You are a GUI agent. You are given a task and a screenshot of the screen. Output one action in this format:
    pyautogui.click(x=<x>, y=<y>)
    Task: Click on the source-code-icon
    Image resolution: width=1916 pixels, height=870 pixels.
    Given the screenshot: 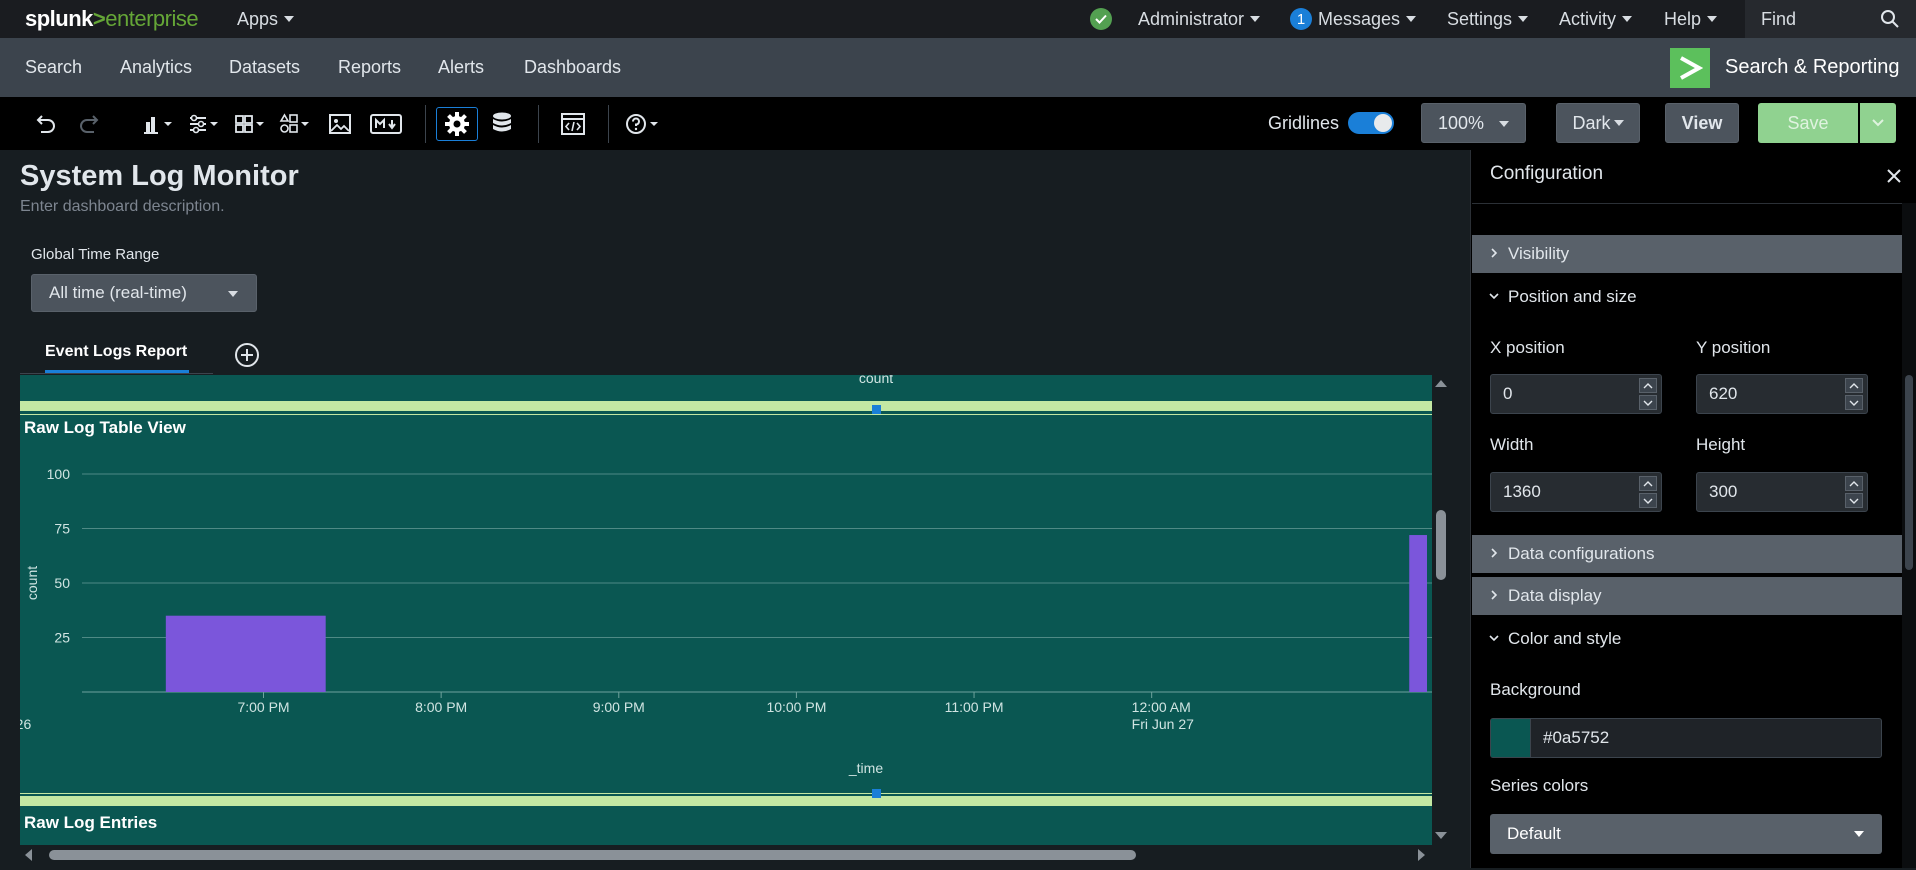 What is the action you would take?
    pyautogui.click(x=573, y=124)
    